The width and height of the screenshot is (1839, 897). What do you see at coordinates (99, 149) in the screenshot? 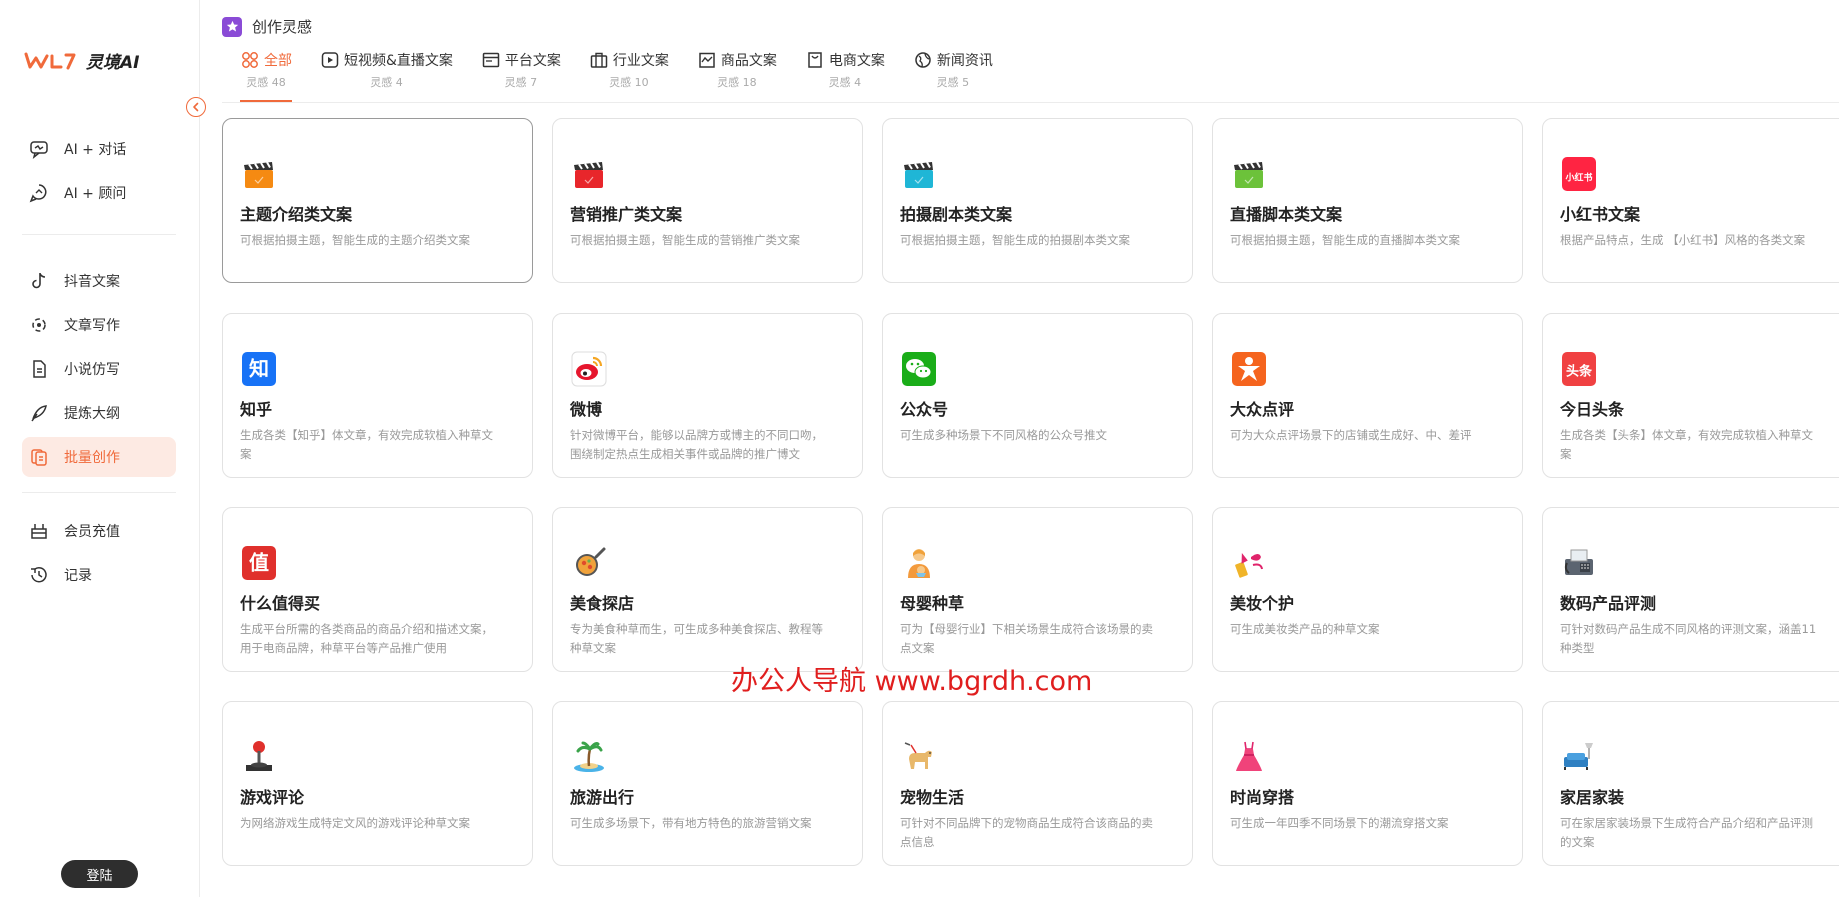
I see `sidebar-item-chat: AI + 对话` at bounding box center [99, 149].